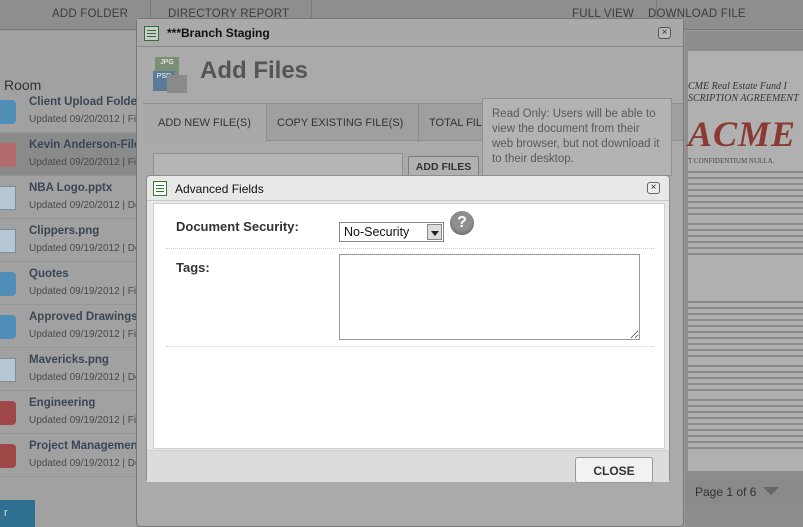 The width and height of the screenshot is (803, 527). I want to click on list-item: Quotes Updated 09/19/2012 | Fil, so click(70, 283).